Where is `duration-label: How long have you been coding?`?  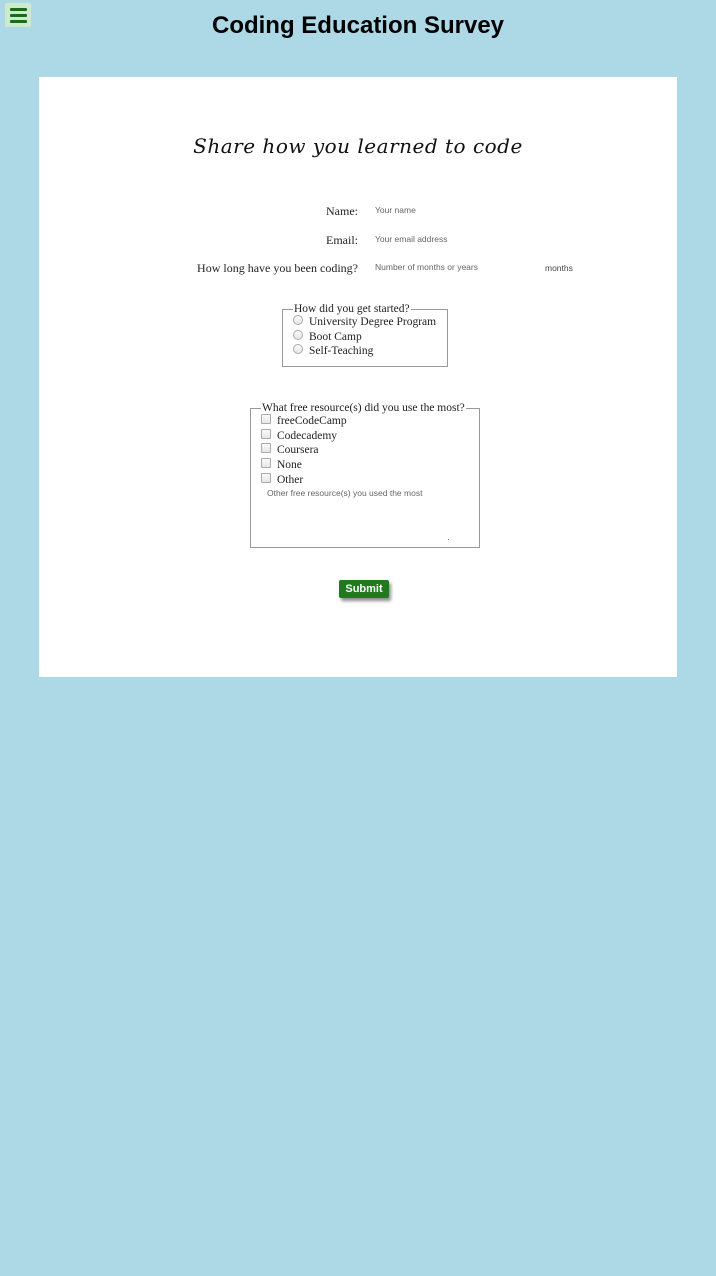 duration-label: How long have you been coding? is located at coordinates (277, 268).